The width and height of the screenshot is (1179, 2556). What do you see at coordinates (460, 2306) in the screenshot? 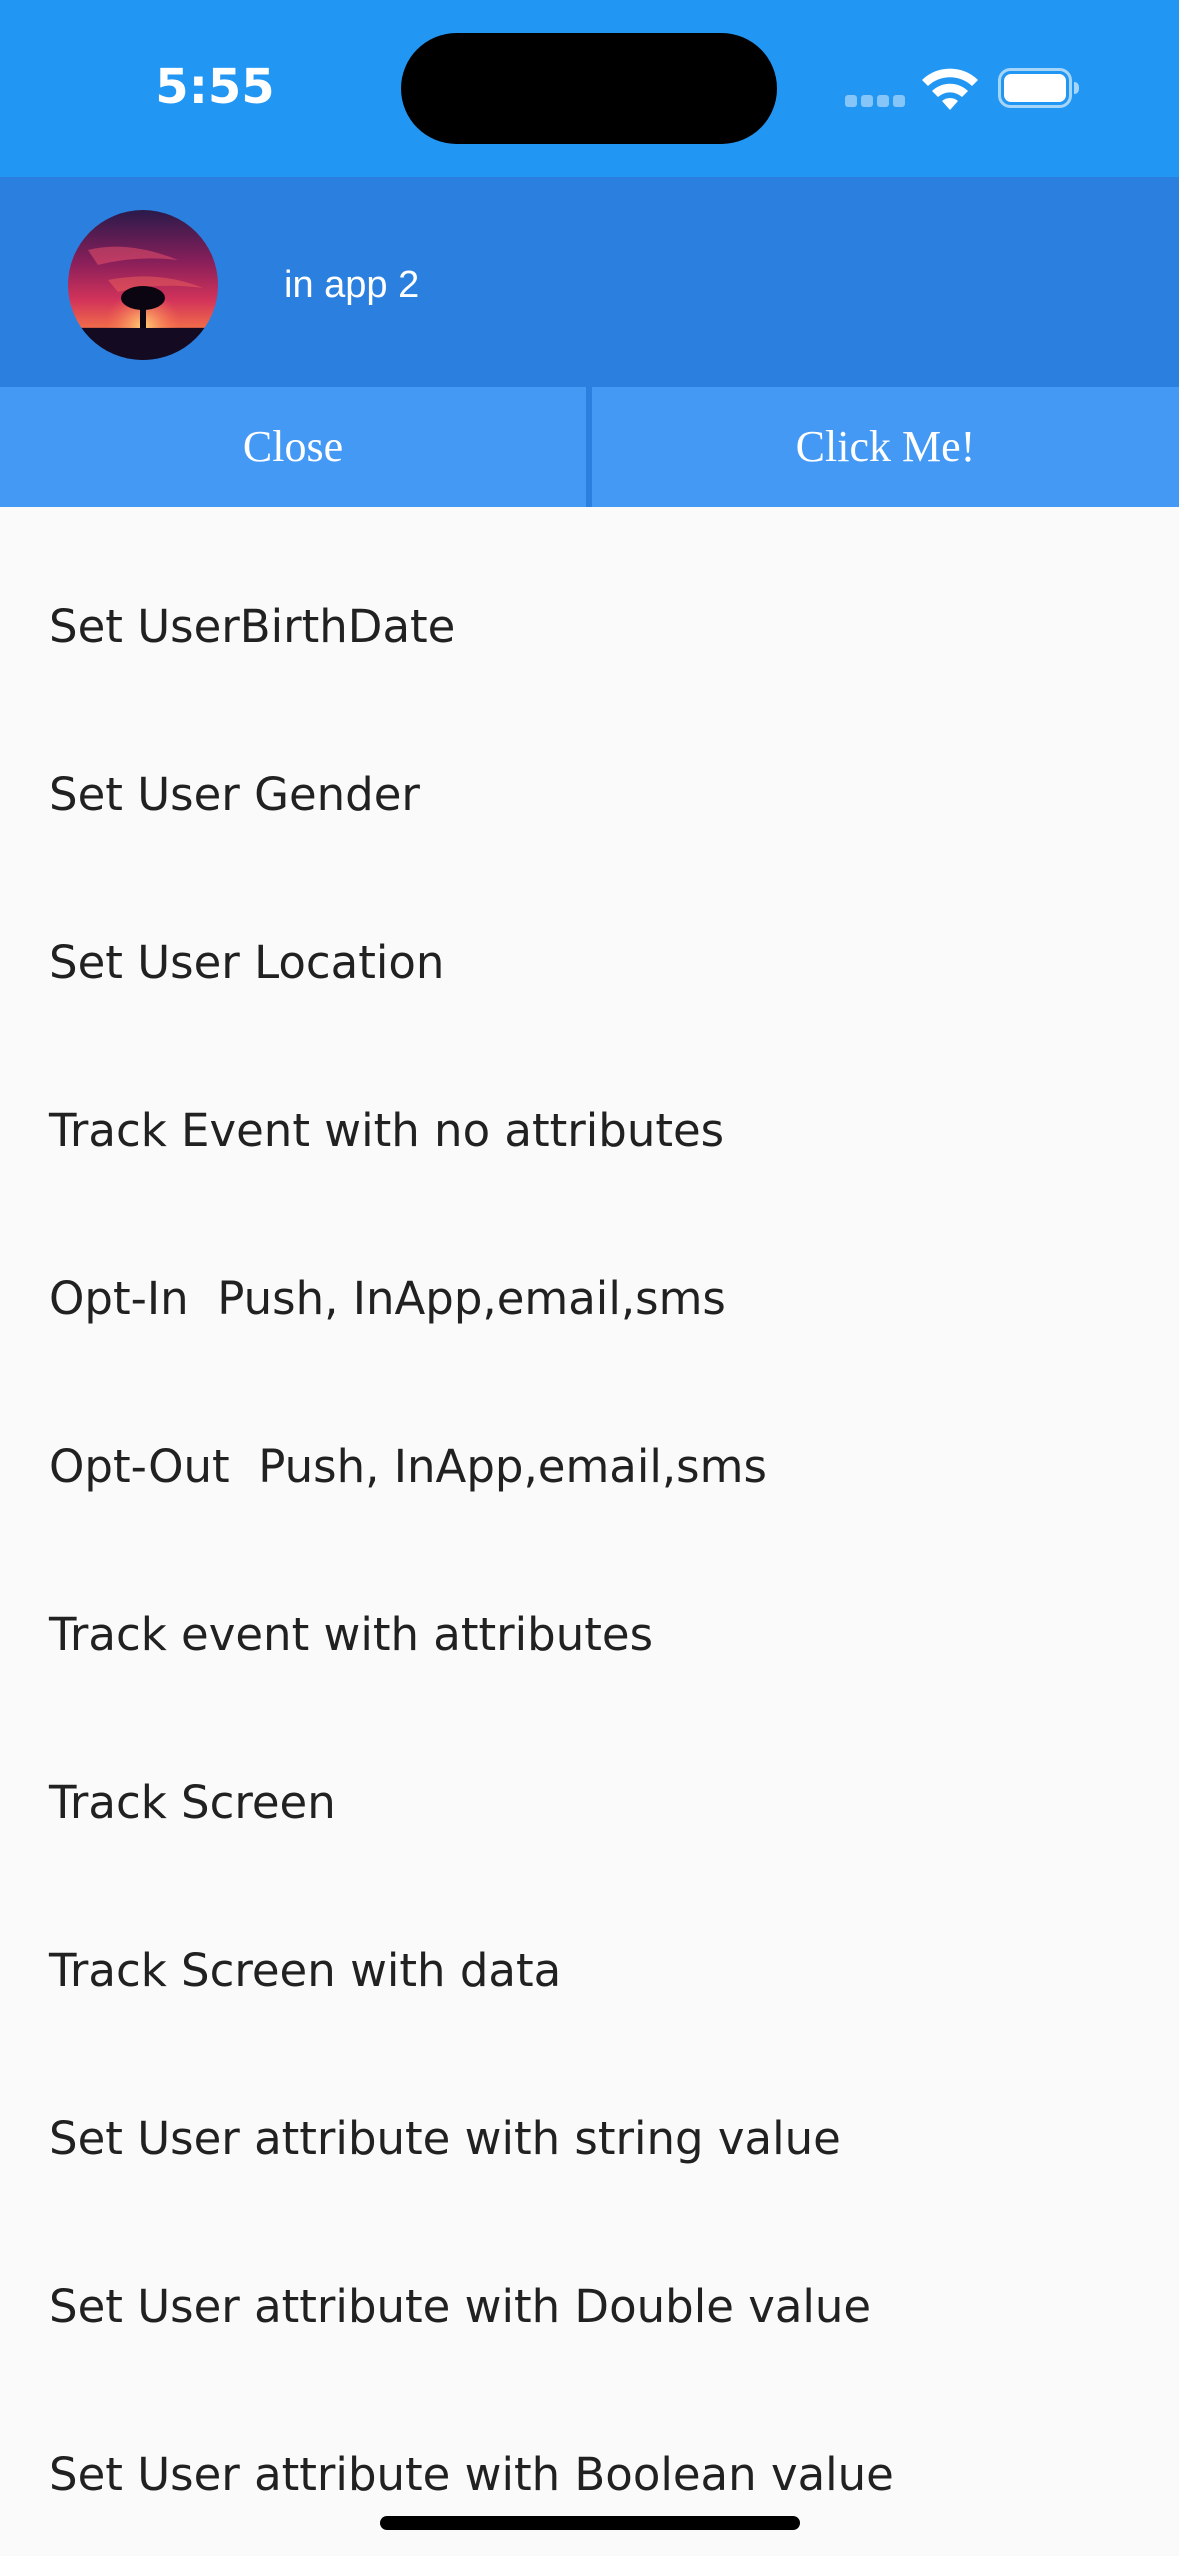
I see `list-item-label: Set User attribute with Double value` at bounding box center [460, 2306].